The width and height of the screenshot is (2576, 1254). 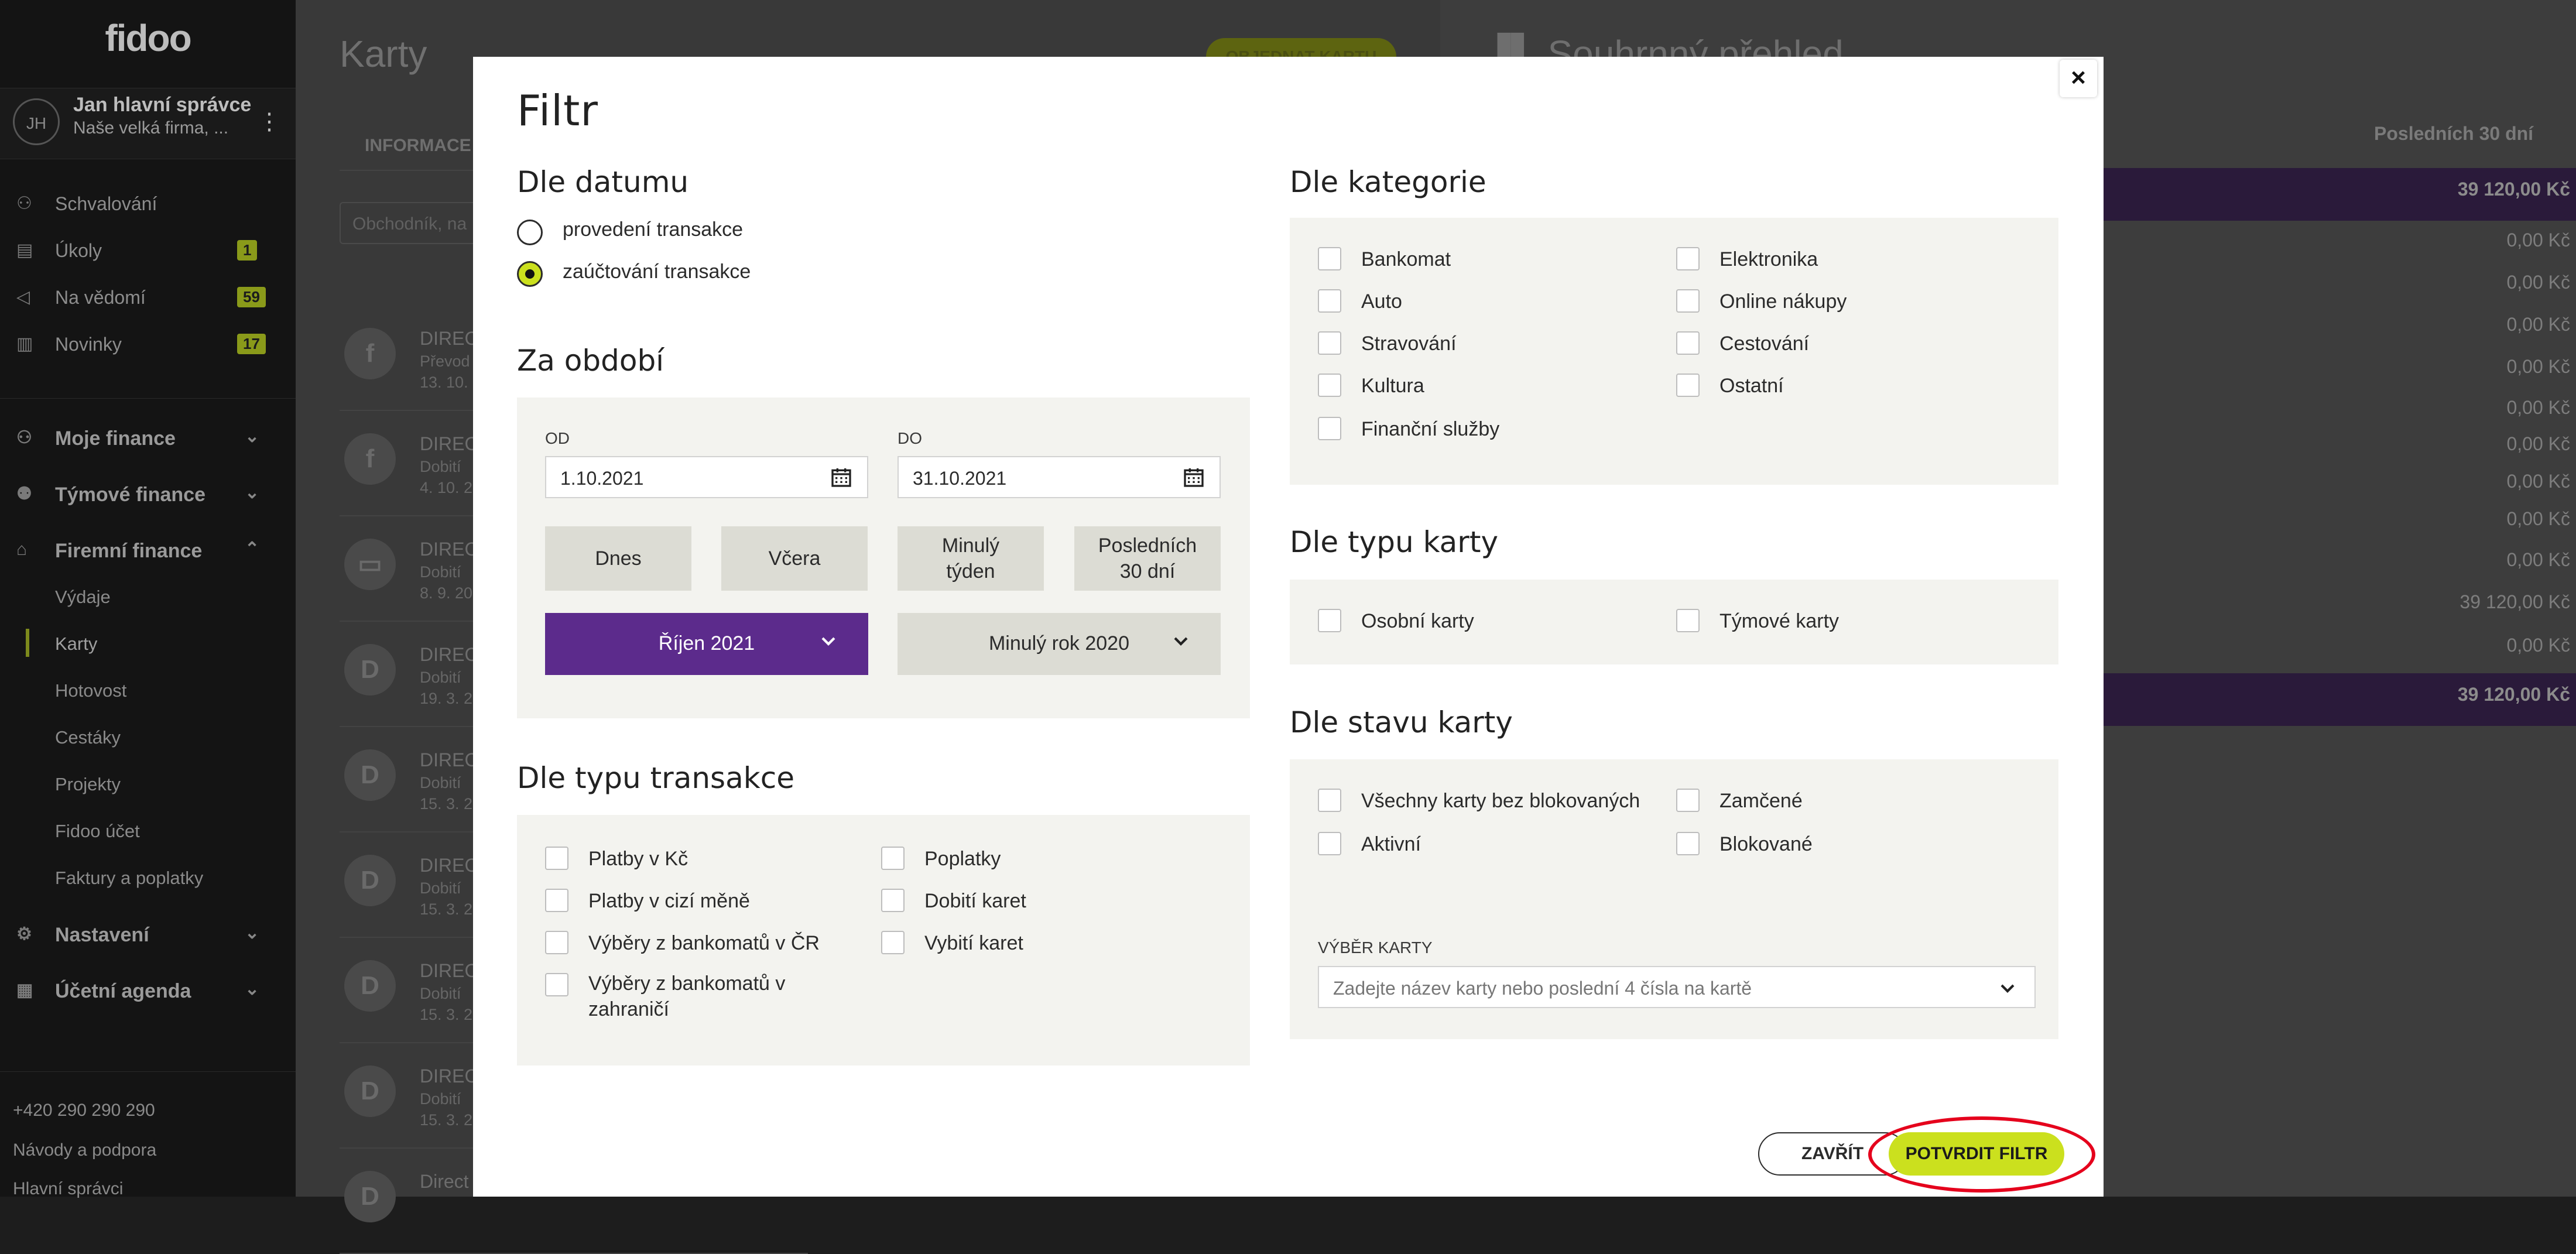 What do you see at coordinates (706, 644) in the screenshot?
I see `month-select: Říjen 2021` at bounding box center [706, 644].